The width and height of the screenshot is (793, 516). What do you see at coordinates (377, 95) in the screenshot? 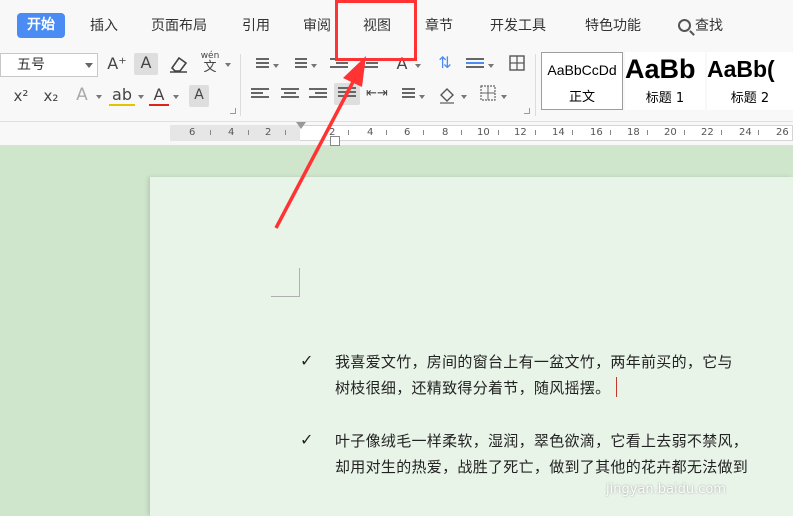
I see `distributed-align-icon: ⇤⇥` at bounding box center [377, 95].